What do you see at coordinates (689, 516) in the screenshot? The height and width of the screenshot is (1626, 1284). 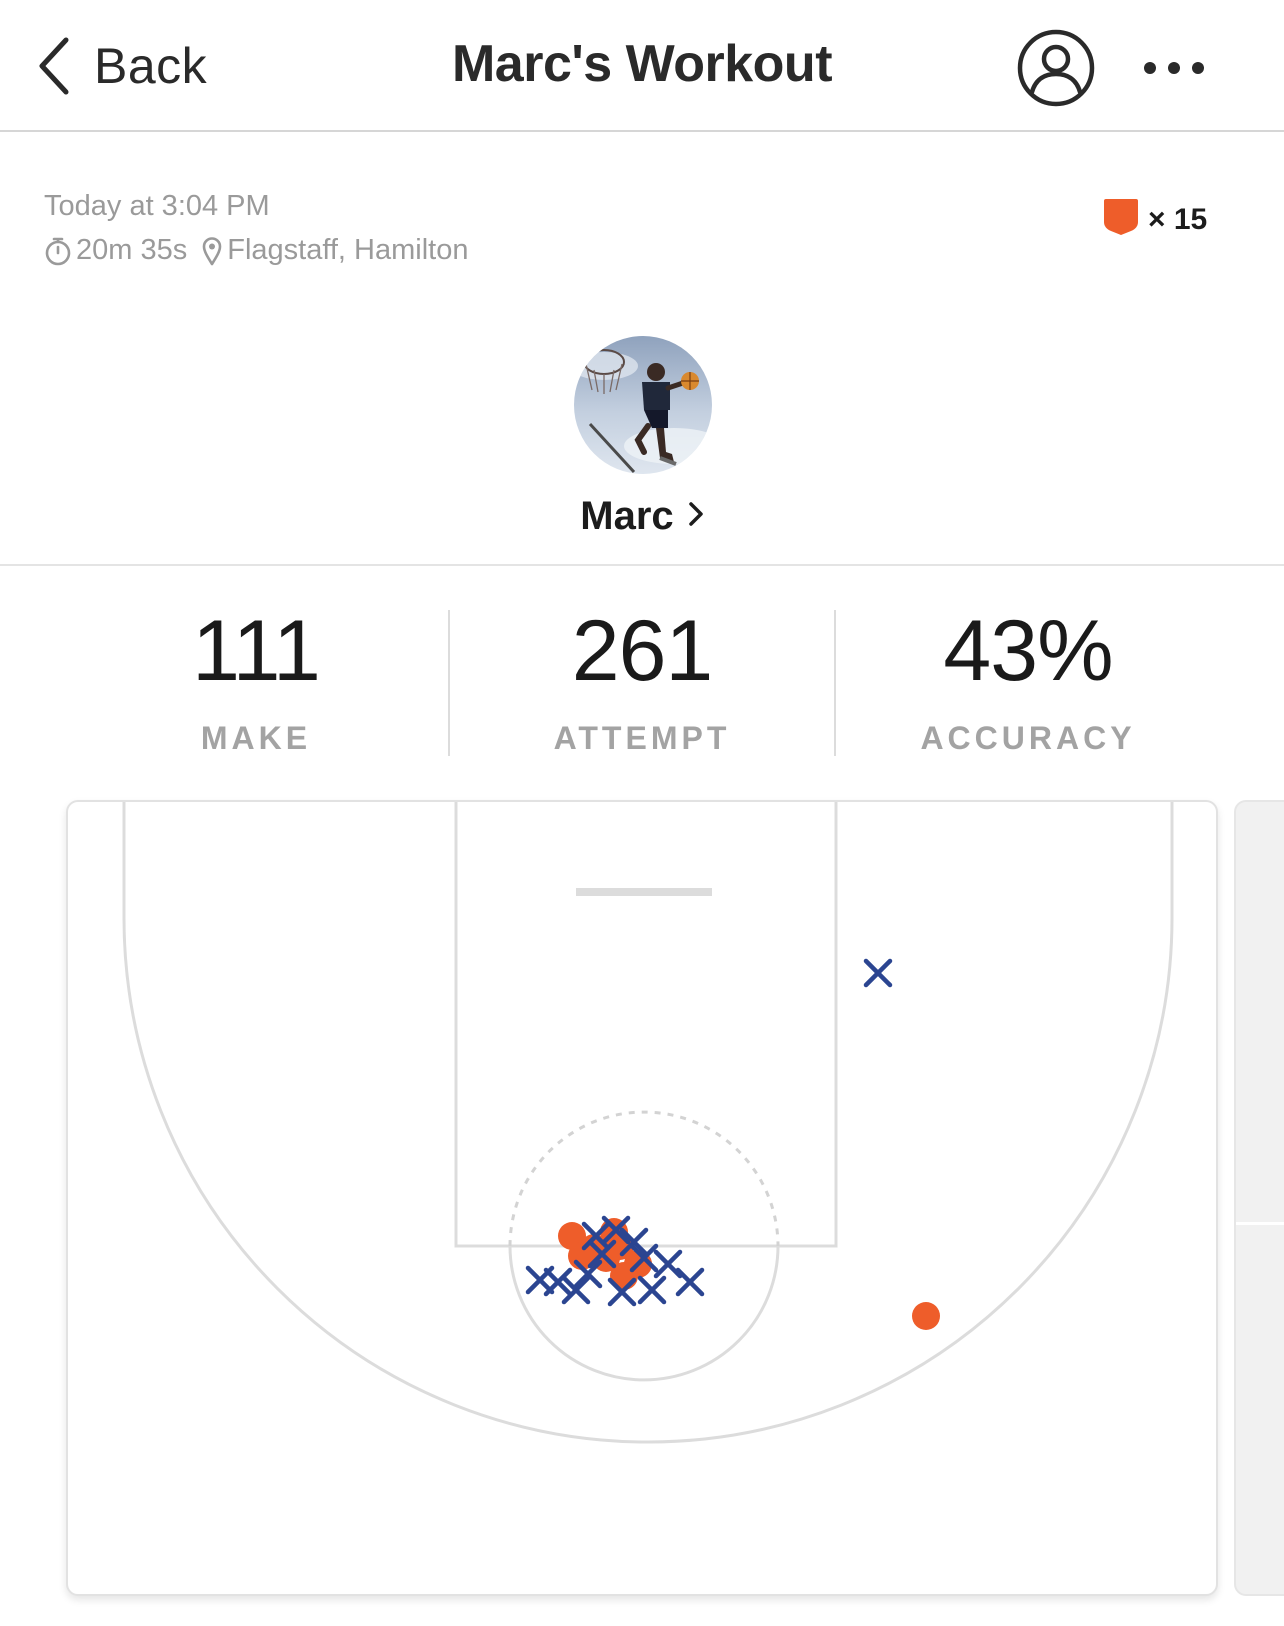 I see `chevron-right-icon` at bounding box center [689, 516].